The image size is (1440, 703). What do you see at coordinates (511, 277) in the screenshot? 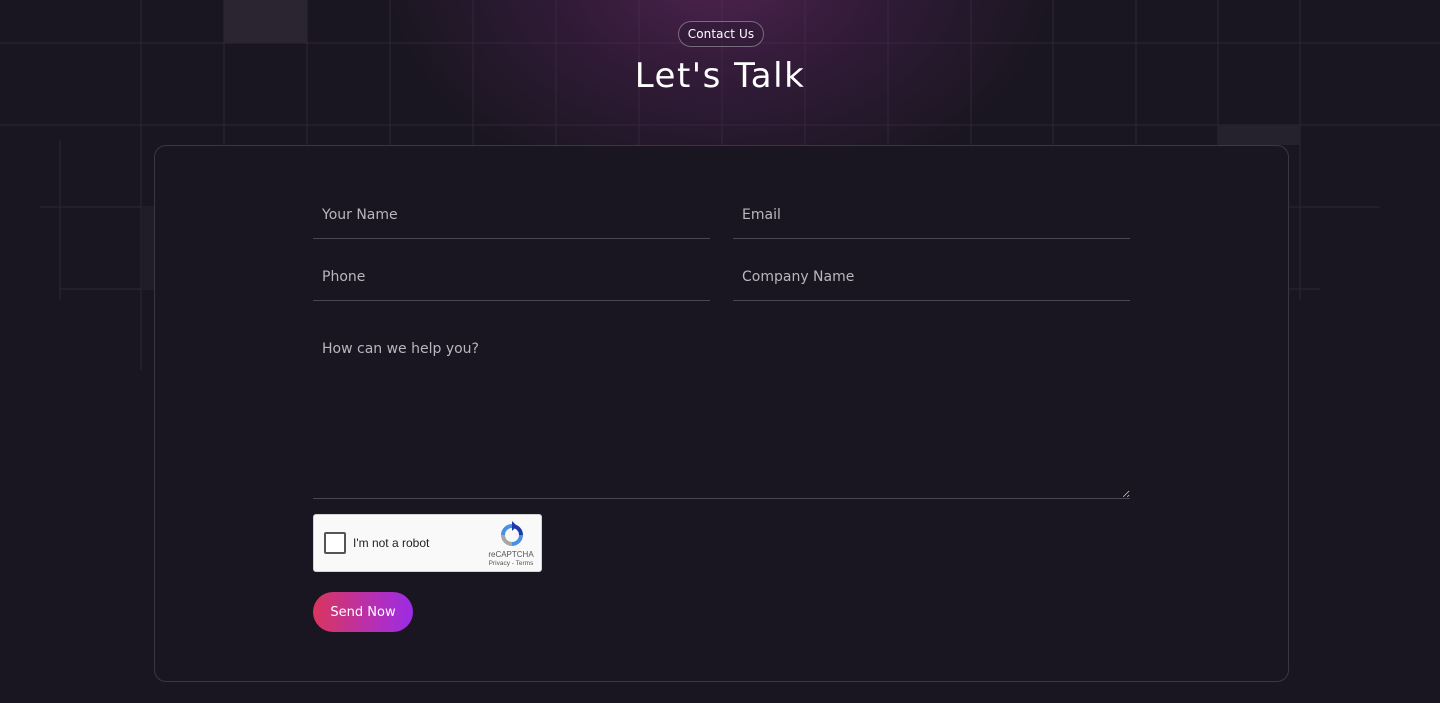
I see `phone-input` at bounding box center [511, 277].